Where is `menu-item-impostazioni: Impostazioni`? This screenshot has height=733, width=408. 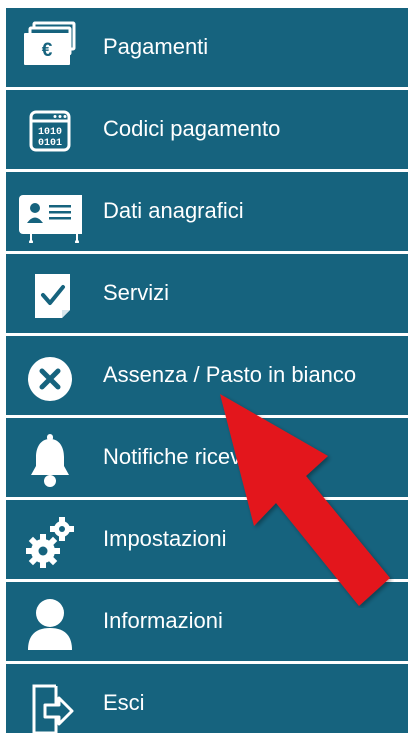
menu-item-impostazioni: Impostazioni is located at coordinates (207, 539).